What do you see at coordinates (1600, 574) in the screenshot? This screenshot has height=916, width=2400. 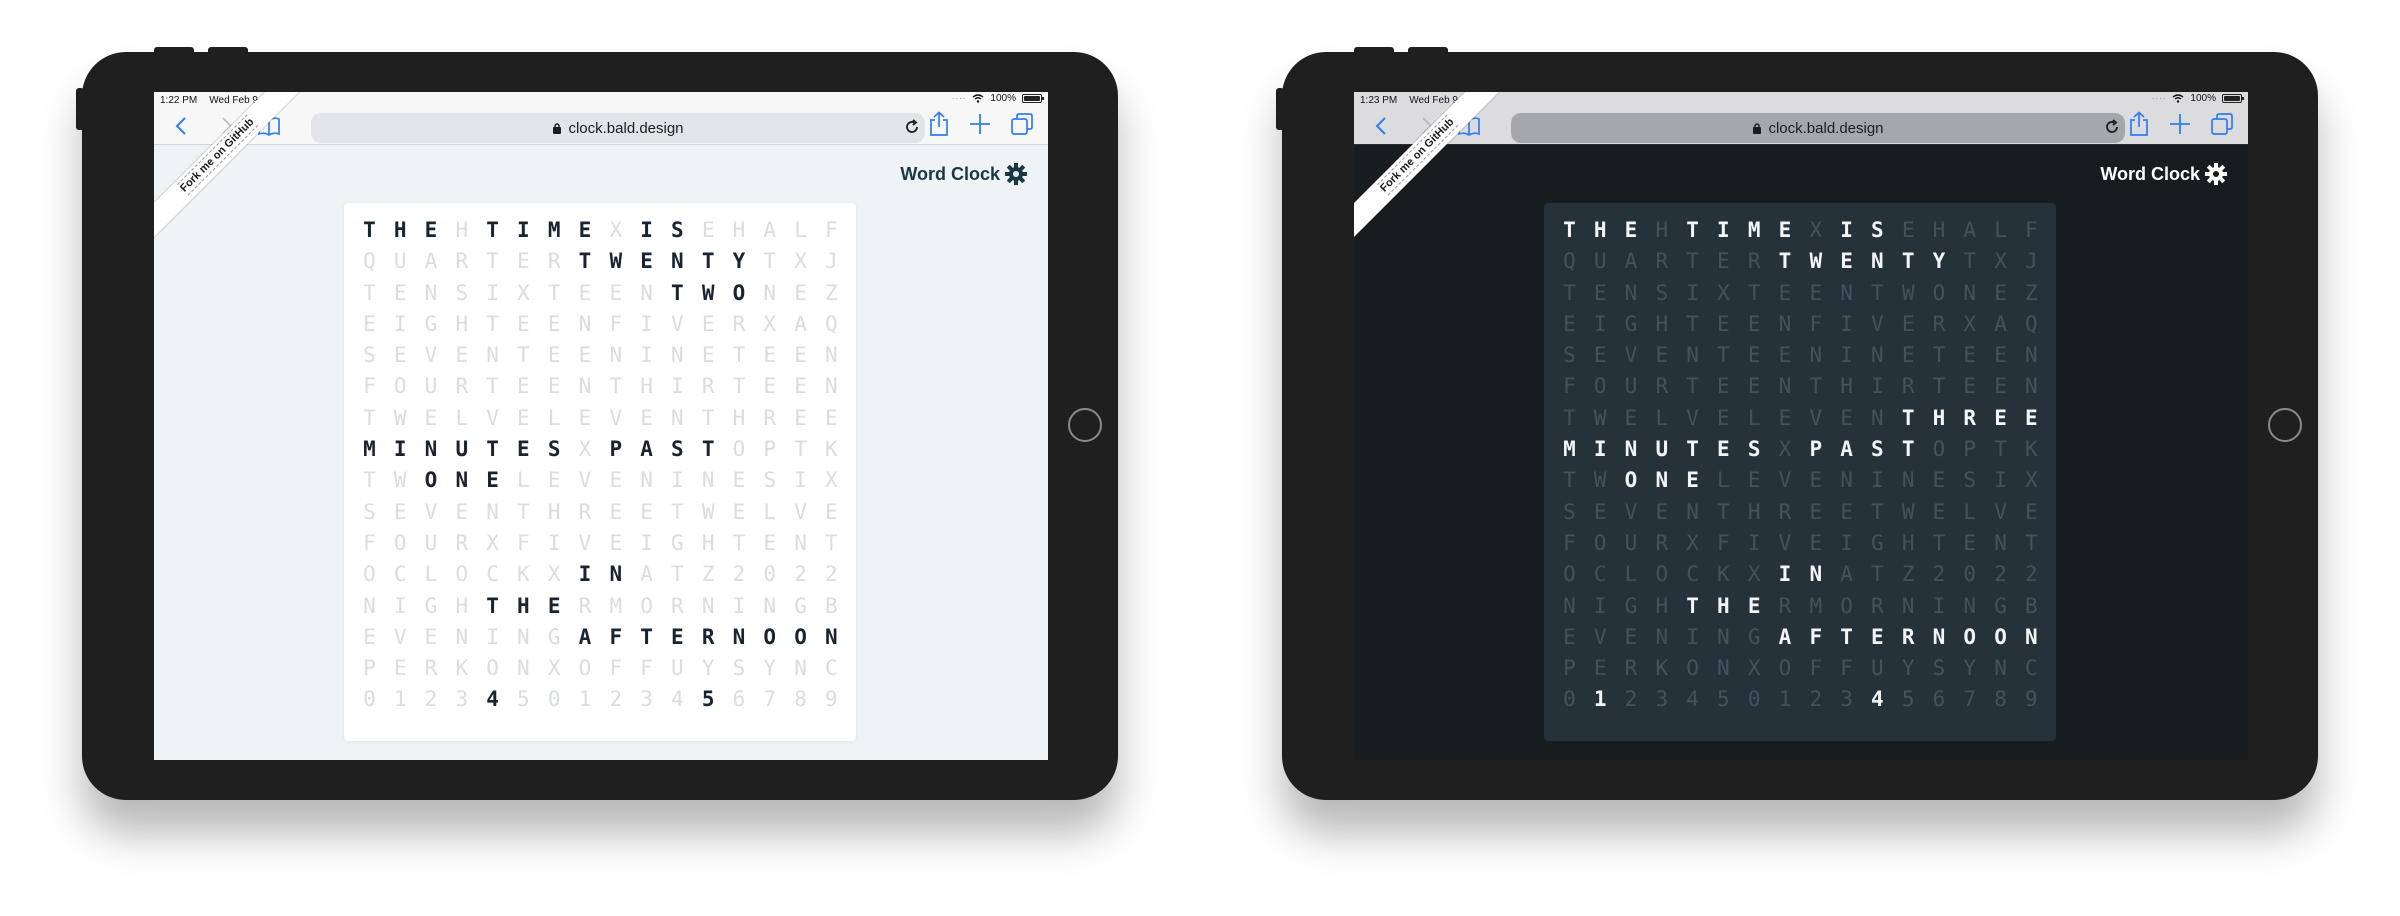 I see `grid-letter: C` at bounding box center [1600, 574].